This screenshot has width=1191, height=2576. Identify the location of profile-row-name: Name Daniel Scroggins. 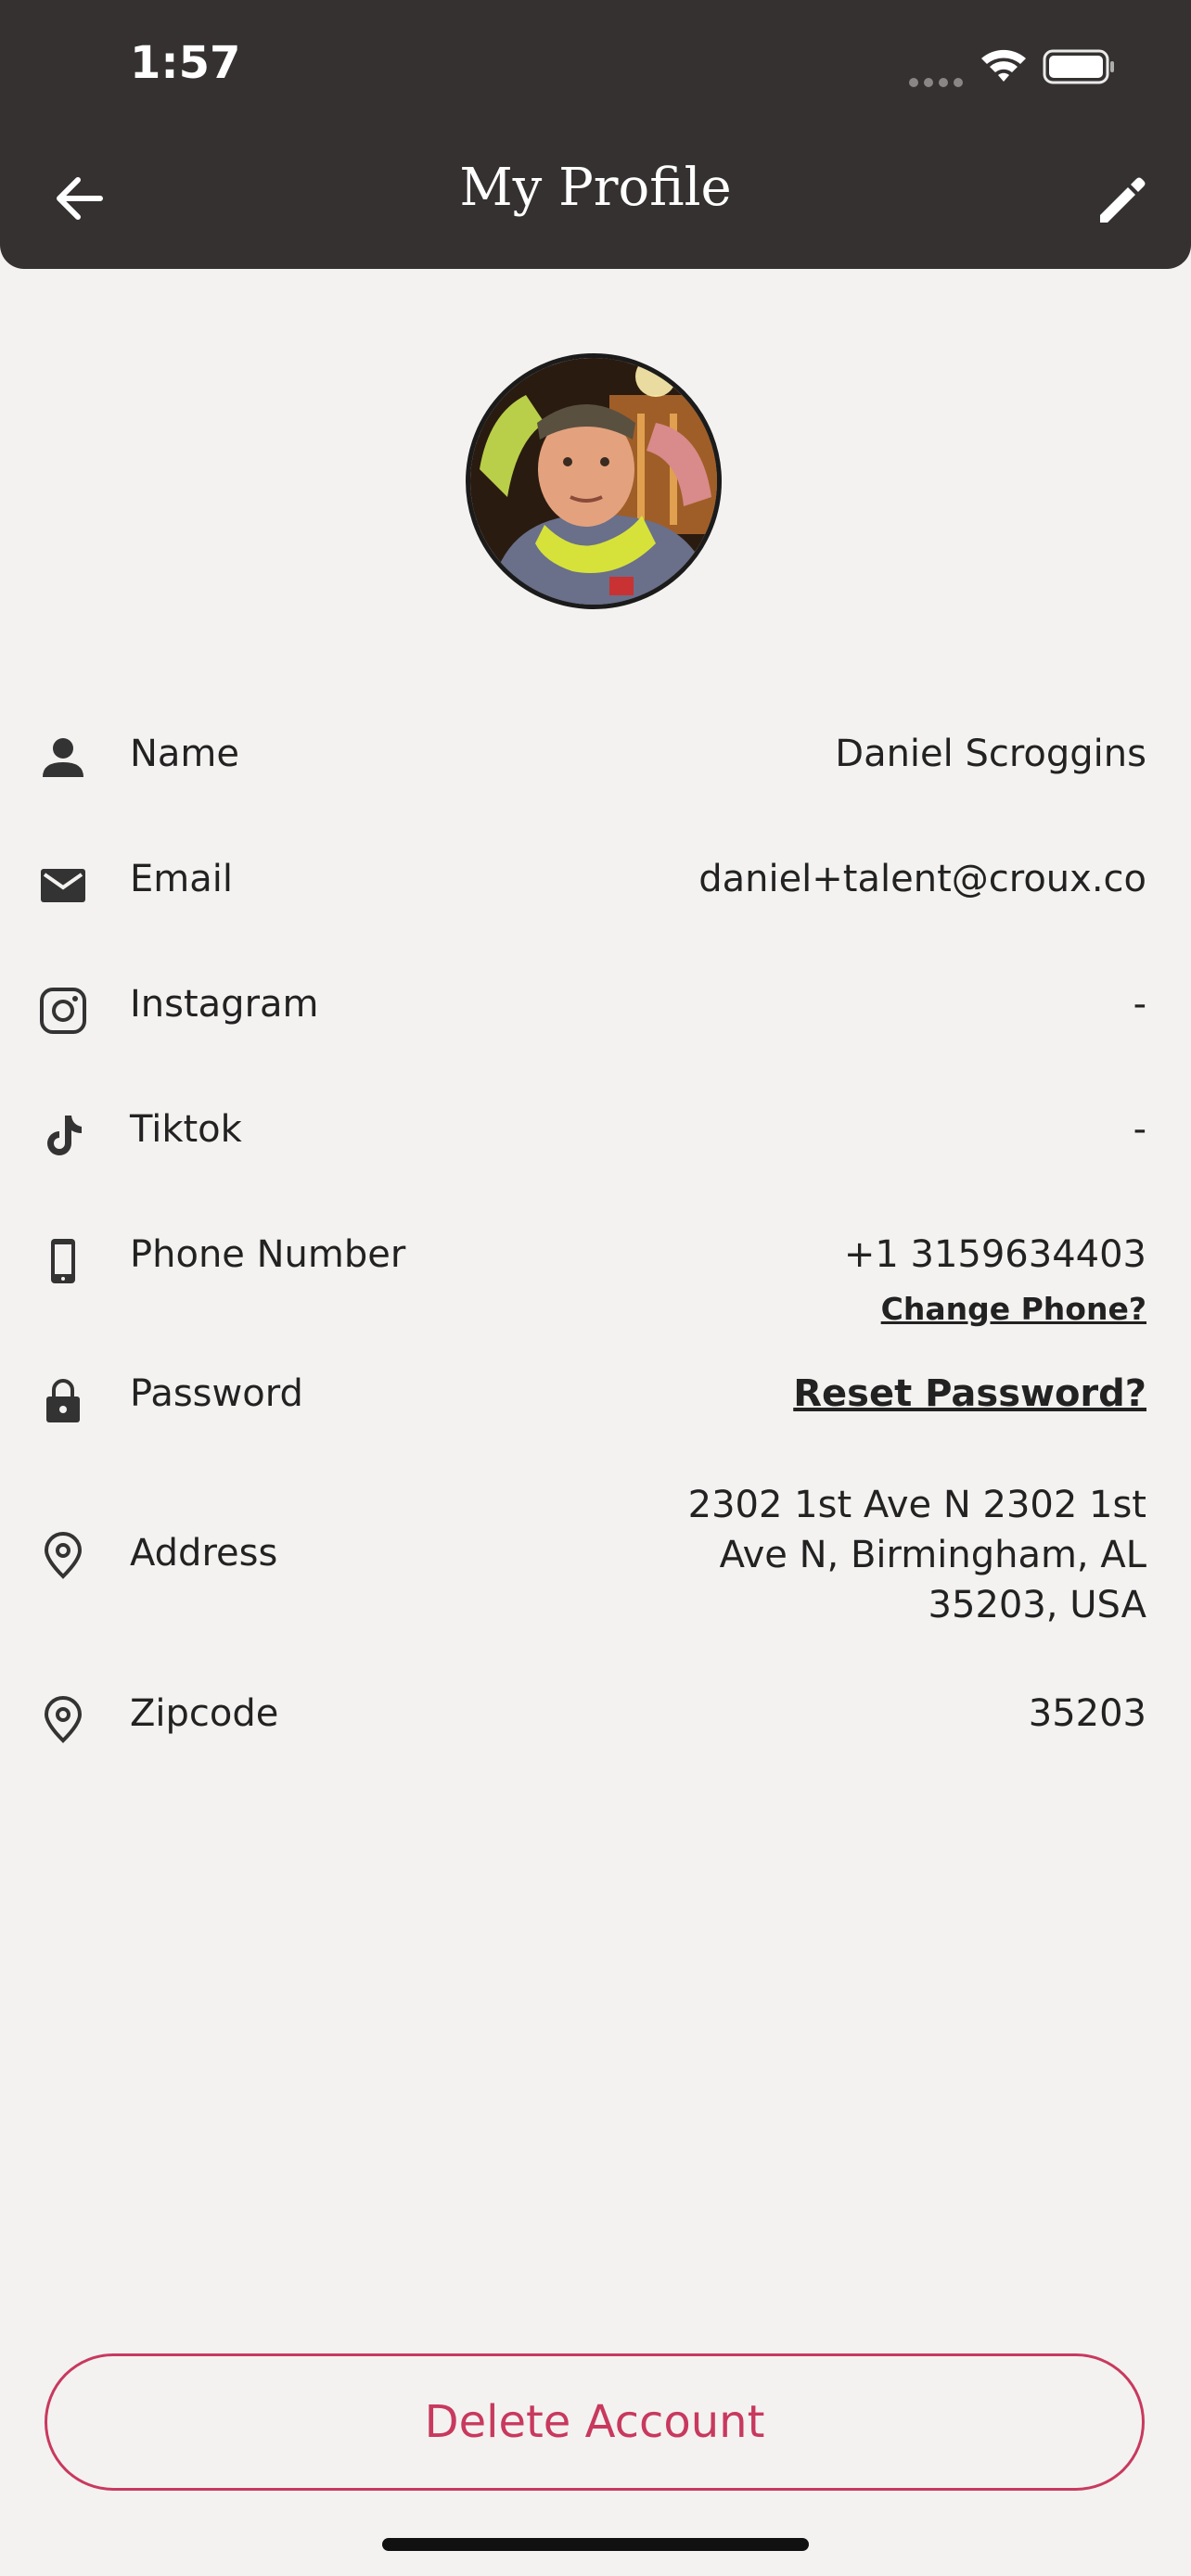
(595, 760).